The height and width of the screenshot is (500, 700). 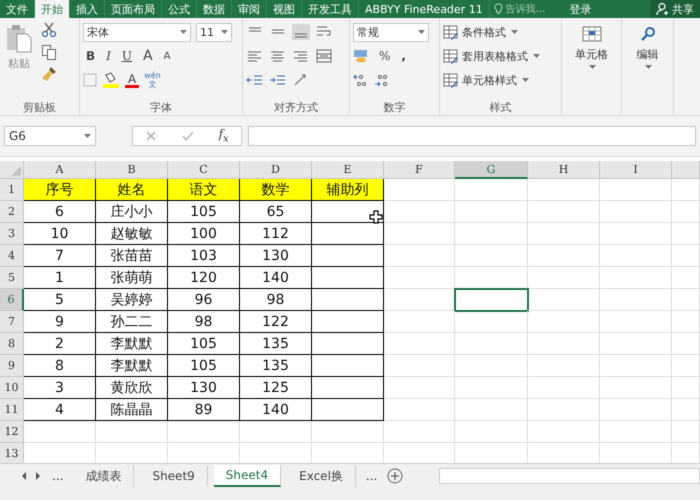 What do you see at coordinates (132, 190) in the screenshot?
I see `table-cell: 姓名` at bounding box center [132, 190].